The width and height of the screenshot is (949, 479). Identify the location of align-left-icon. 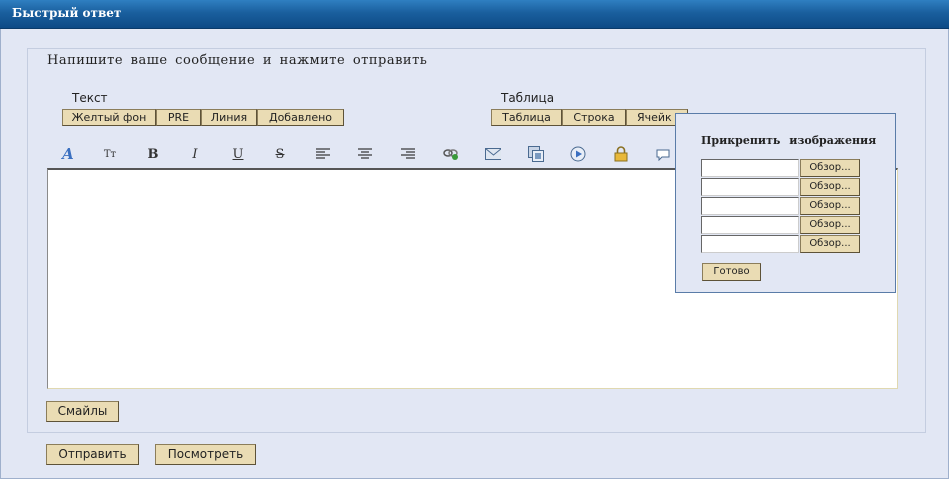
(323, 154).